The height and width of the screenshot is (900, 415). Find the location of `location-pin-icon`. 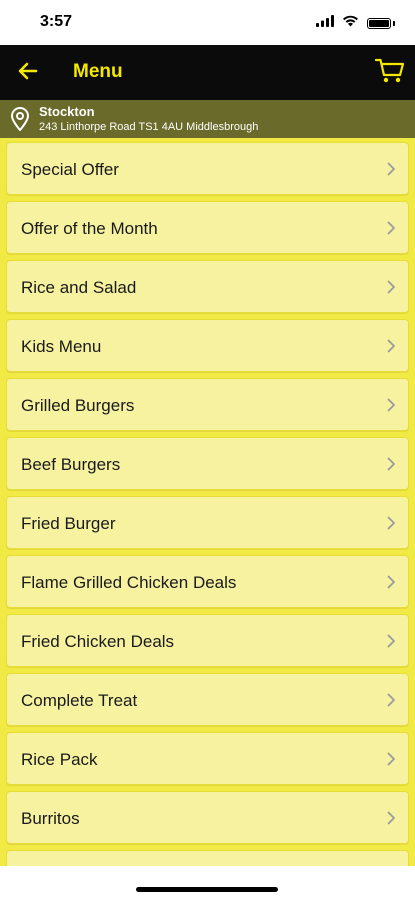

location-pin-icon is located at coordinates (20, 121).